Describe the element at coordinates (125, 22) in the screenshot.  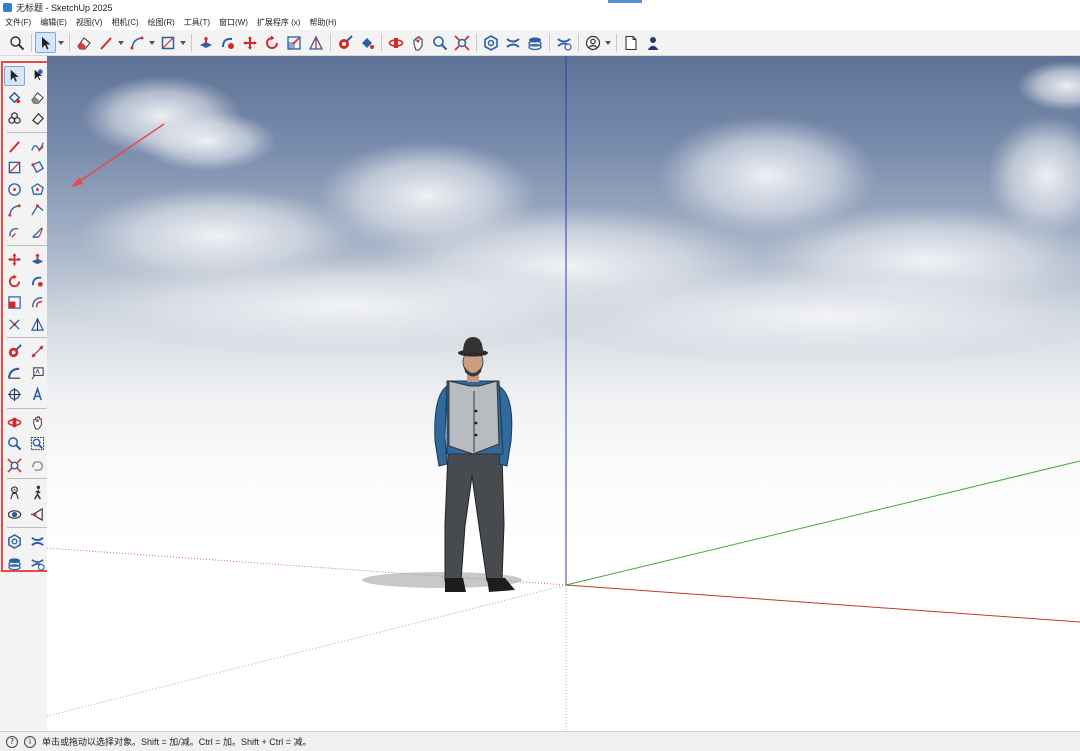
I see `menu-camera: 相机(C)` at that location.